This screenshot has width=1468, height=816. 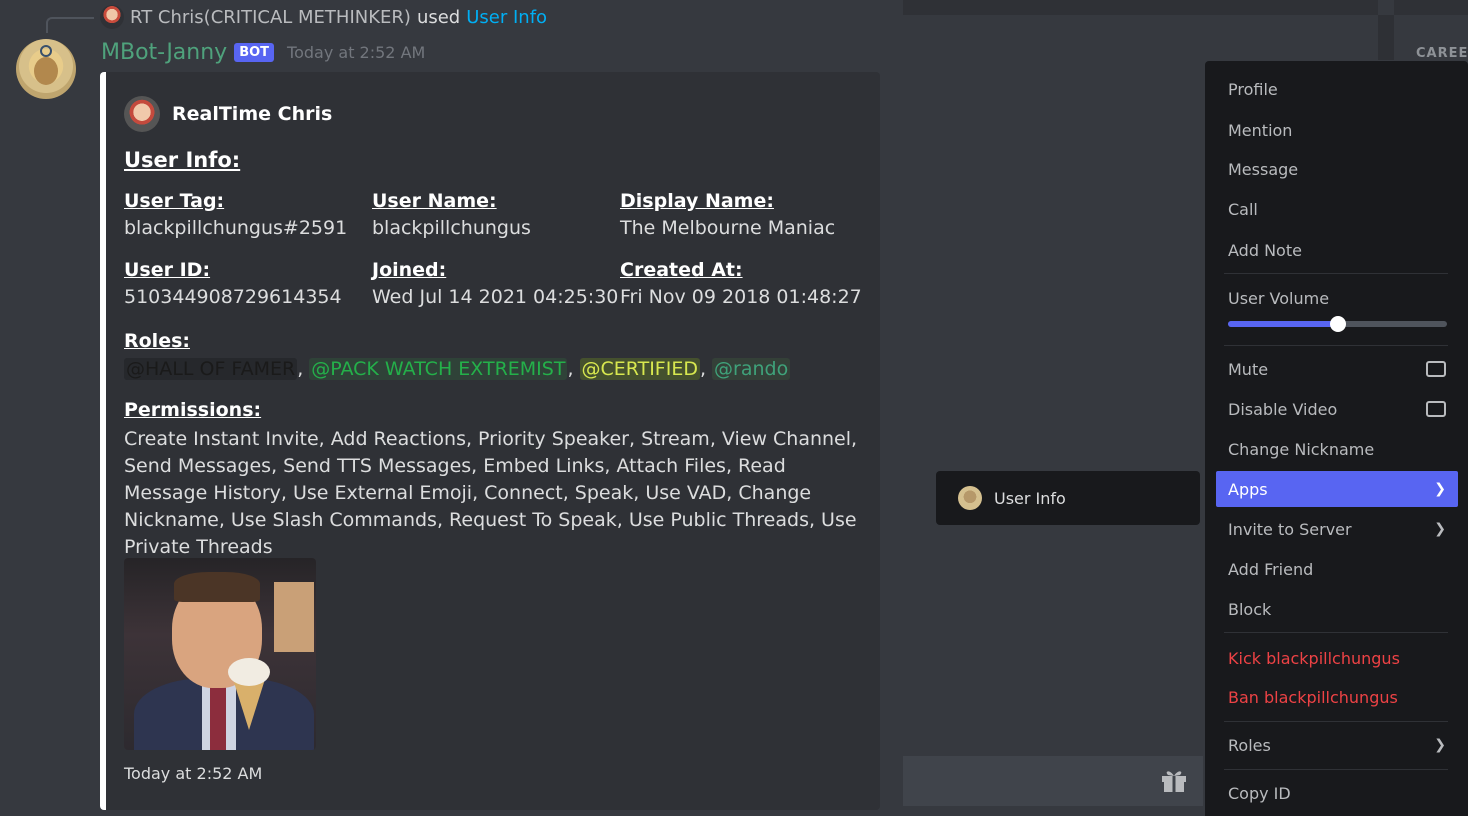 I want to click on reply-avatar, so click(x=112, y=17).